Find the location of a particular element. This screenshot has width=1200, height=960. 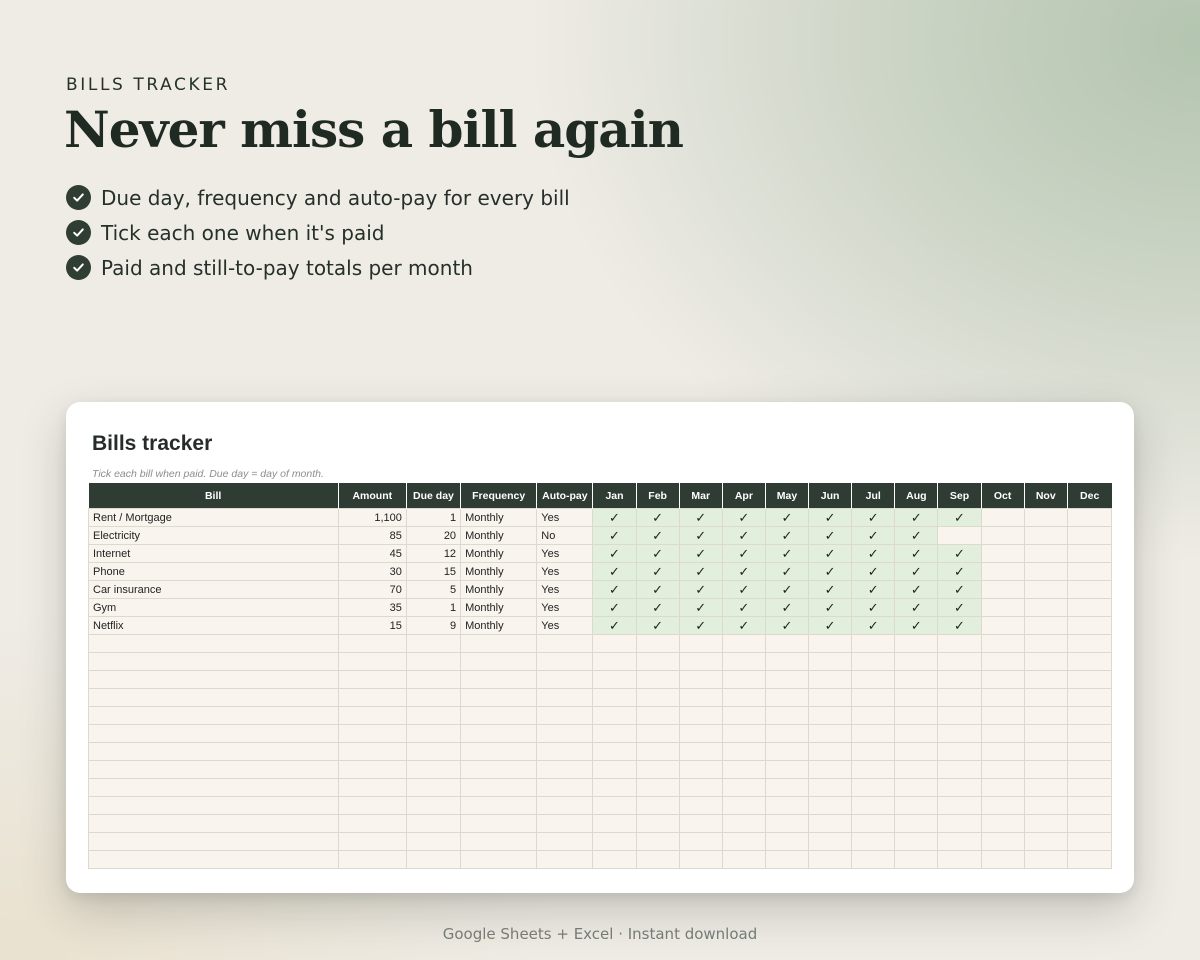

autopay-cell: Yes is located at coordinates (565, 517).